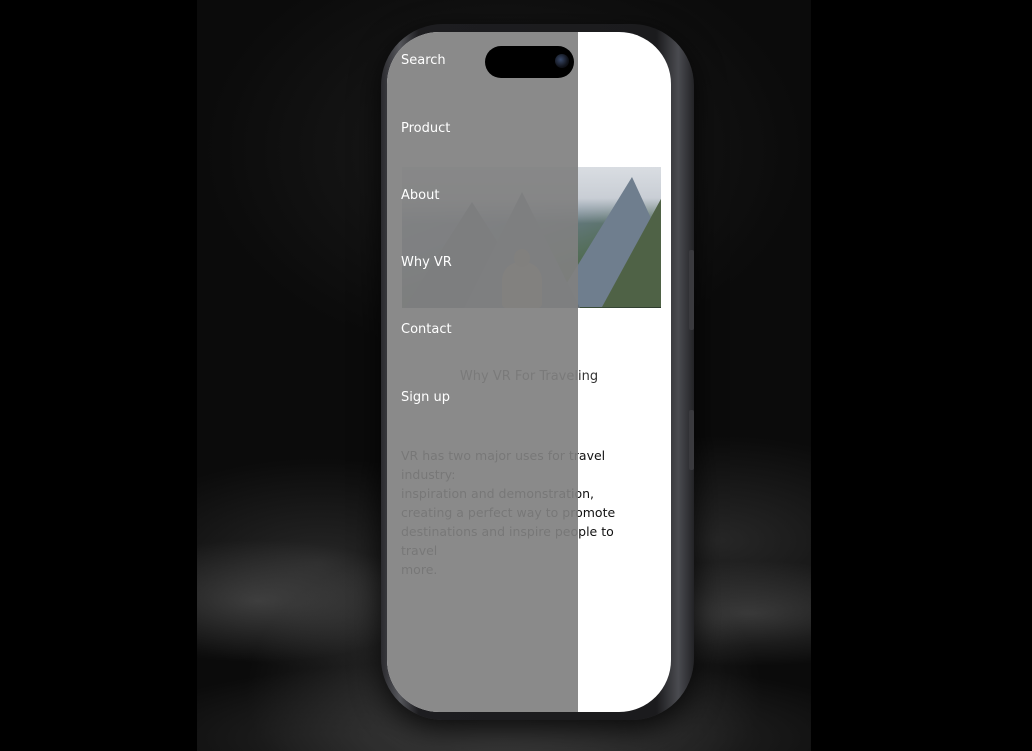 The image size is (1032, 751). What do you see at coordinates (420, 195) in the screenshot?
I see `menu-item-about: About` at bounding box center [420, 195].